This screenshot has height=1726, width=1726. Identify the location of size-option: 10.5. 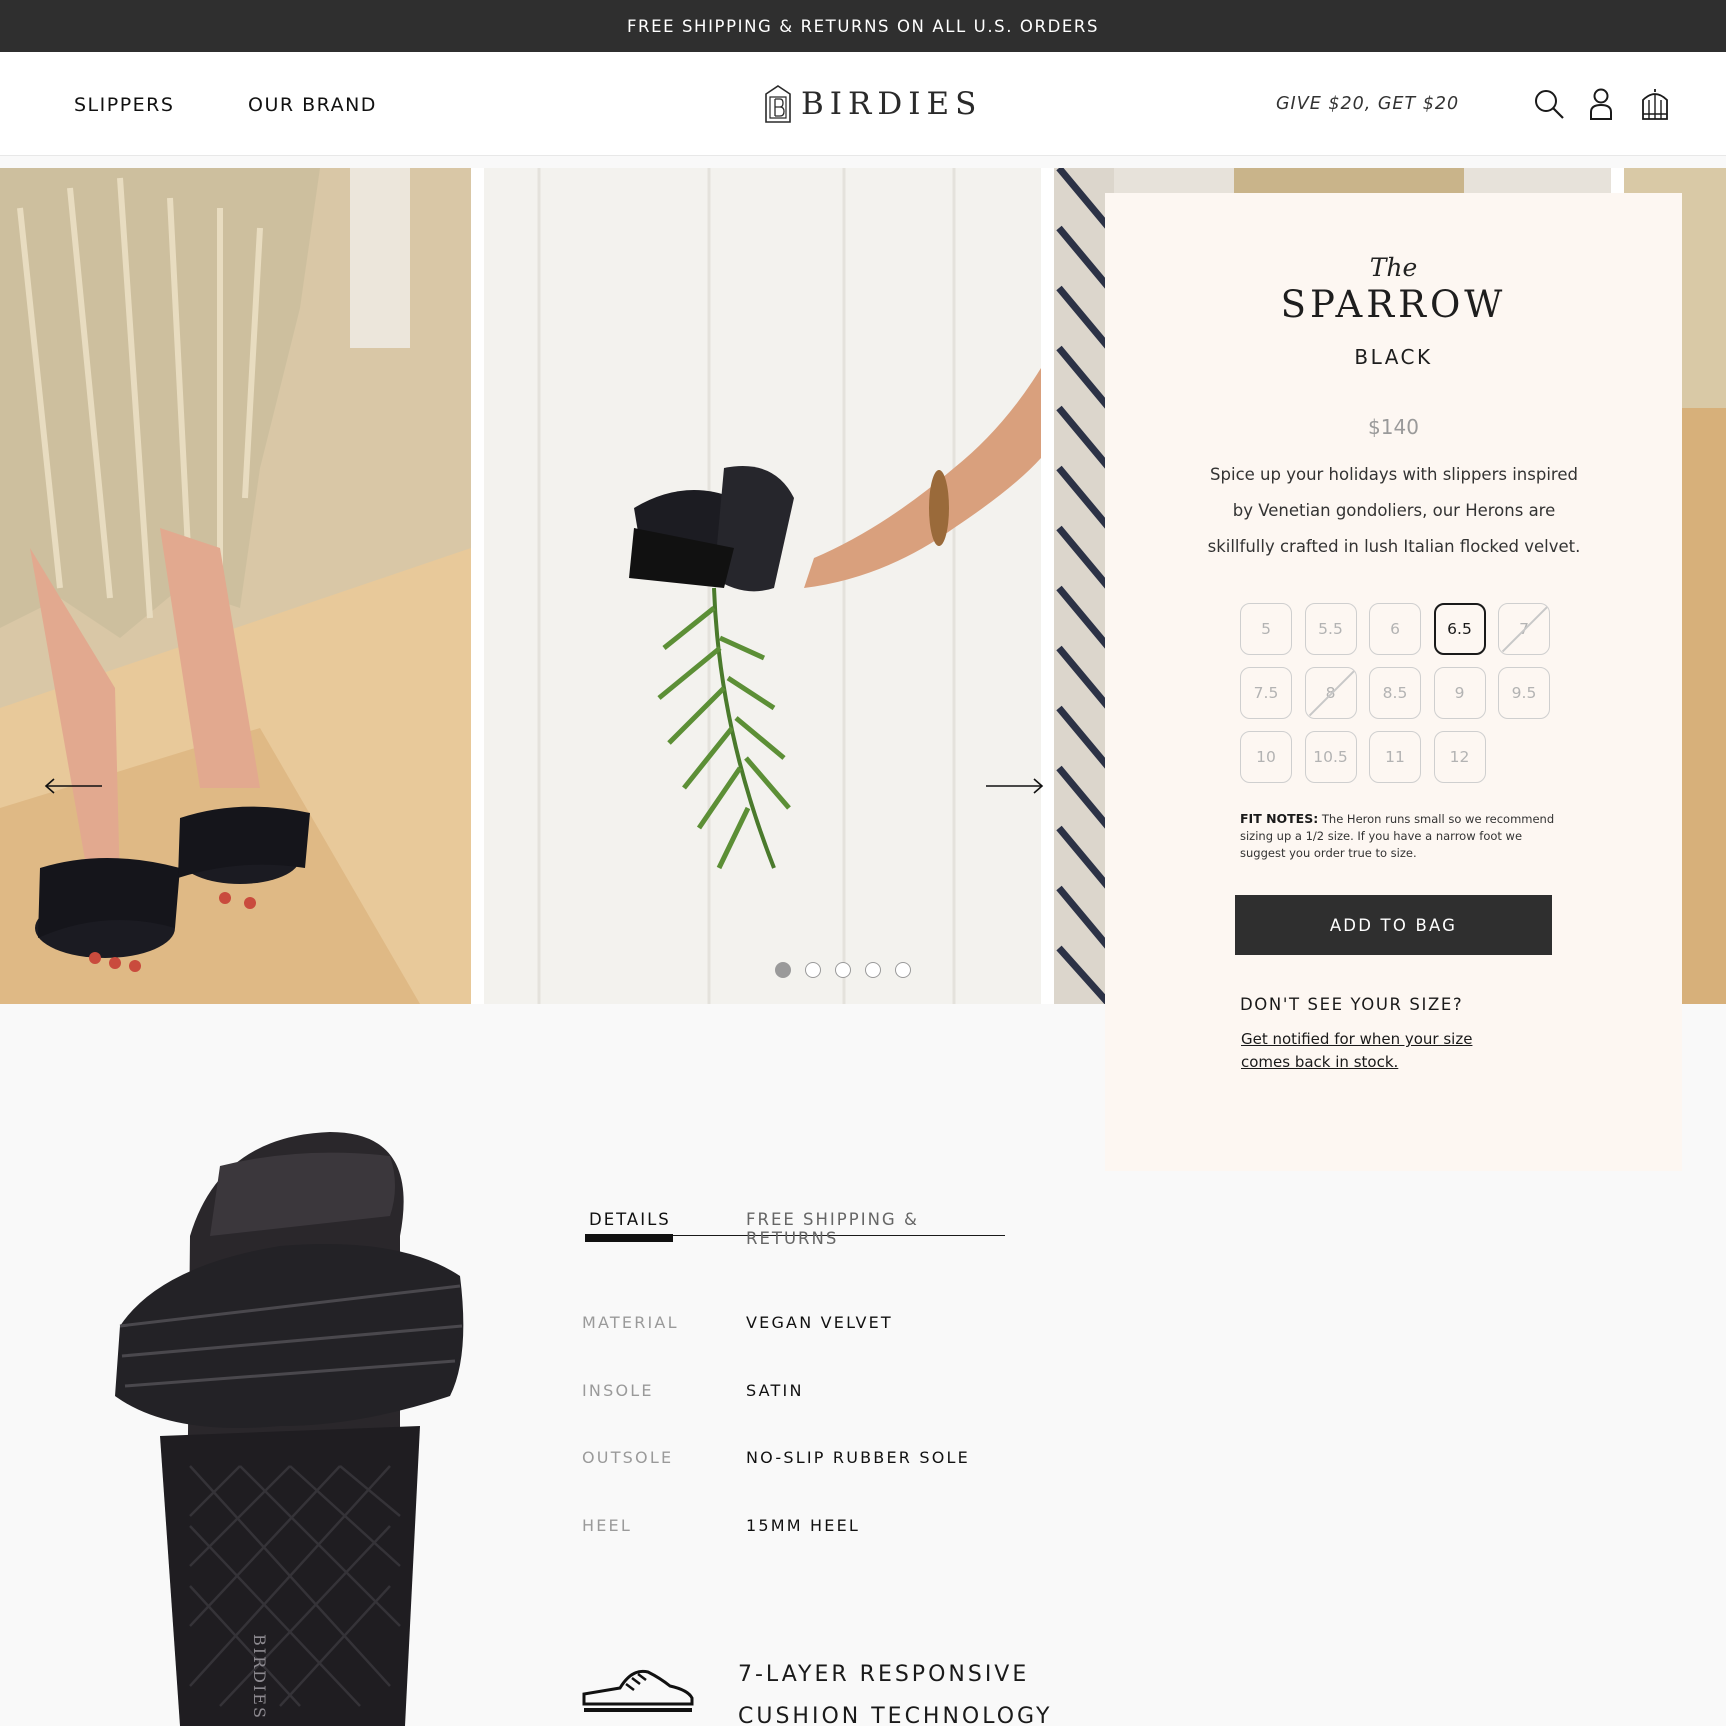
(1330, 757).